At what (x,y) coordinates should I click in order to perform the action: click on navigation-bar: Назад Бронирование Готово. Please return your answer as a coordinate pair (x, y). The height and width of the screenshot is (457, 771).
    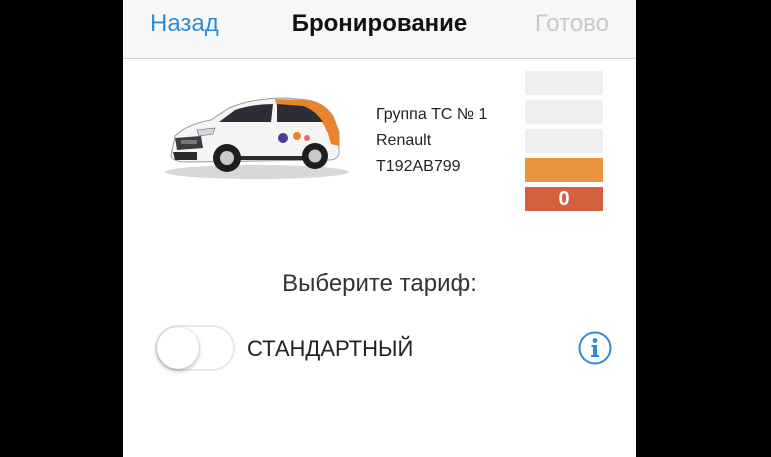
    Looking at the image, I should click on (379, 29).